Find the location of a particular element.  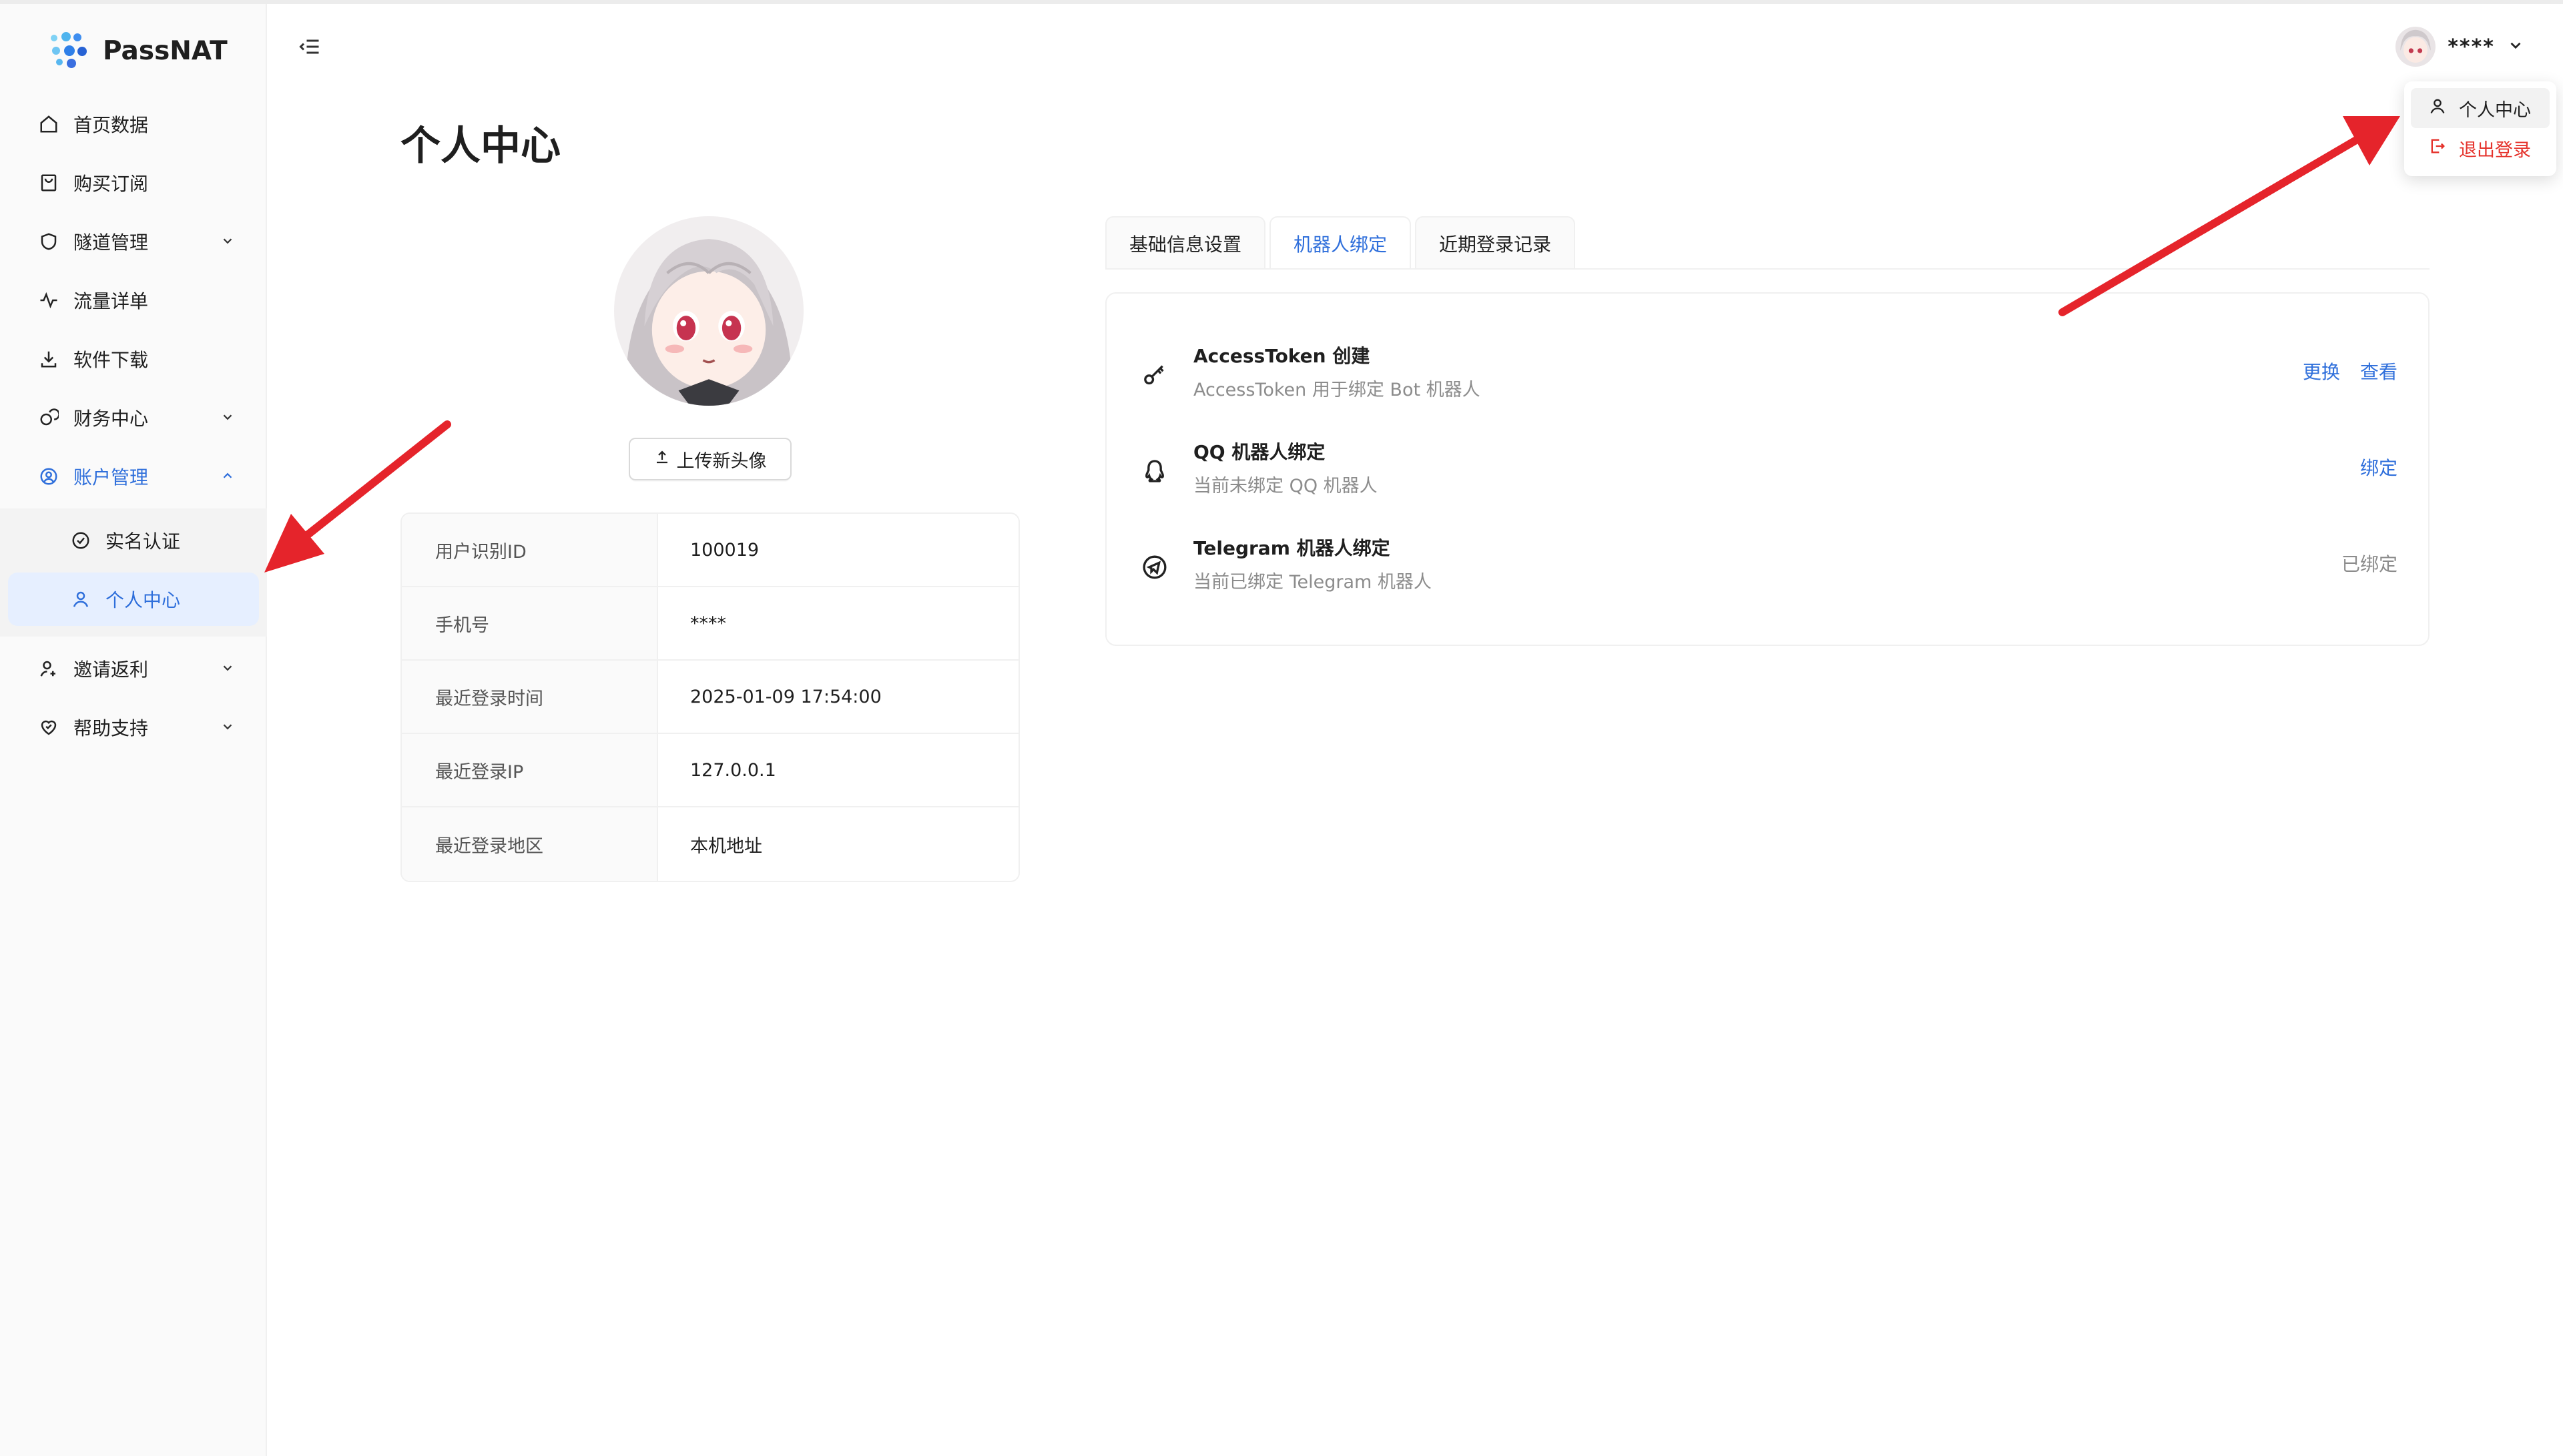

logout-icon is located at coordinates (2437, 148).